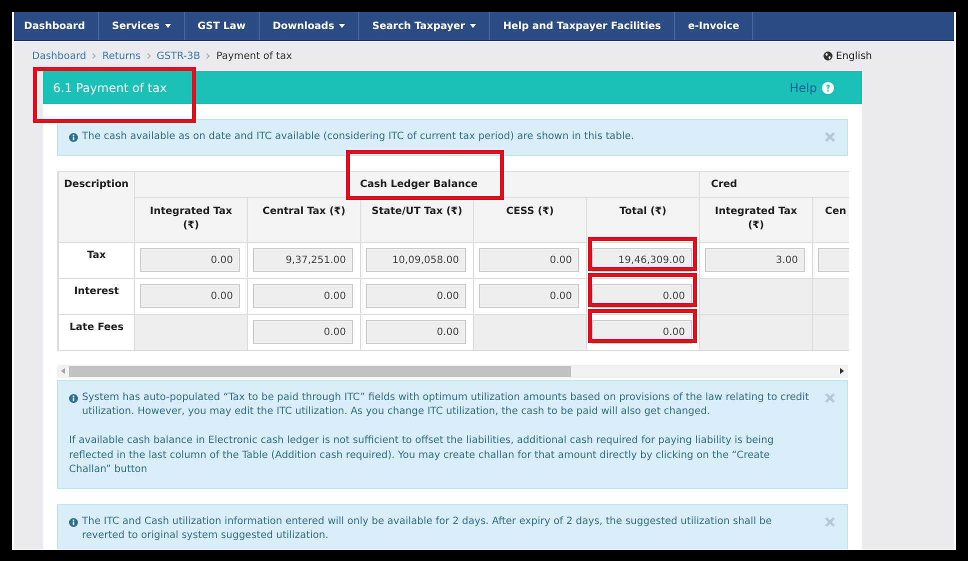  Describe the element at coordinates (424, 26) in the screenshot. I see `nav-menu-item: Search Taxpayer` at that location.